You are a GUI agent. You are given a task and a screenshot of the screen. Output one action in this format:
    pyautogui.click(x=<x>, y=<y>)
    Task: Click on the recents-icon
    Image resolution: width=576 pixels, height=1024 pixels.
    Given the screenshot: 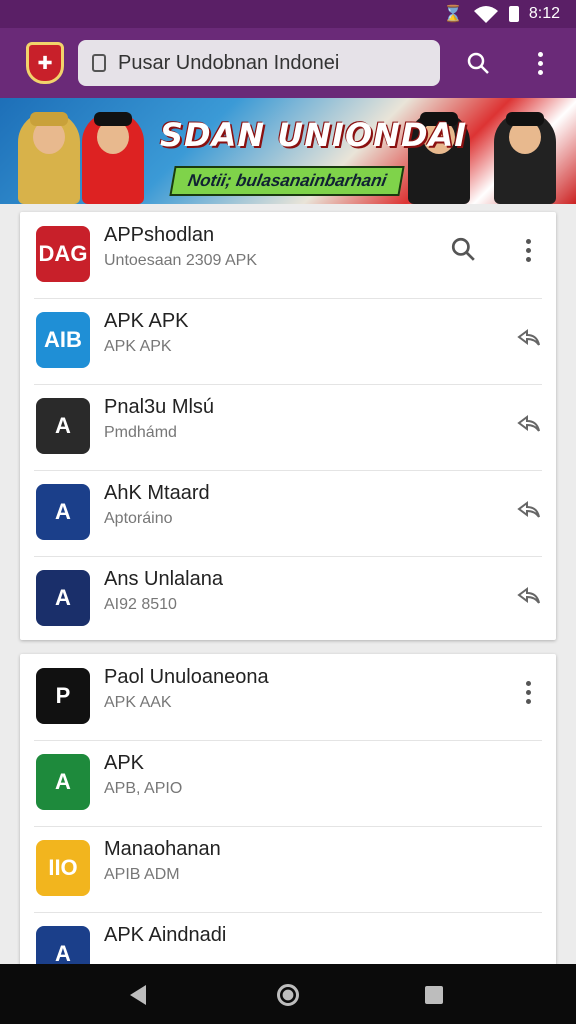 What is the action you would take?
    pyautogui.click(x=434, y=995)
    